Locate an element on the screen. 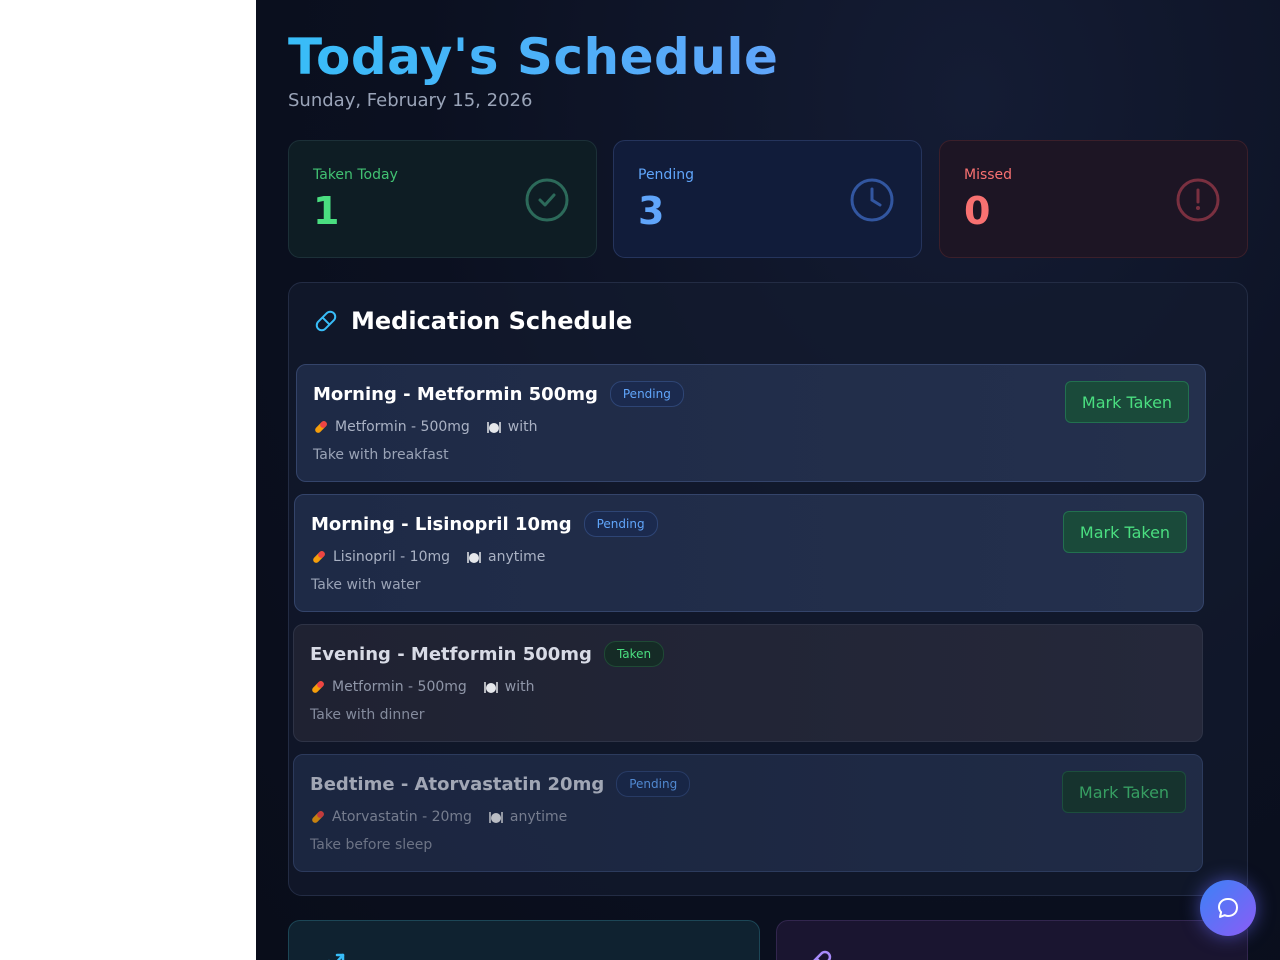 This screenshot has height=960, width=1280. medication-note: Take with water is located at coordinates (366, 585).